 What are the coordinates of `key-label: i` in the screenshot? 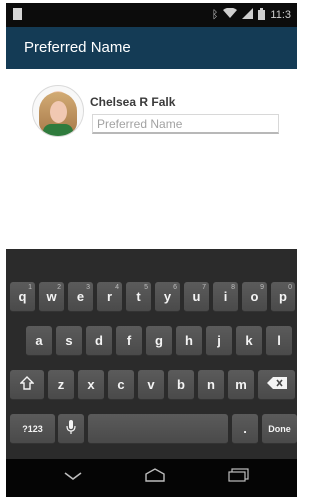 It's located at (225, 296).